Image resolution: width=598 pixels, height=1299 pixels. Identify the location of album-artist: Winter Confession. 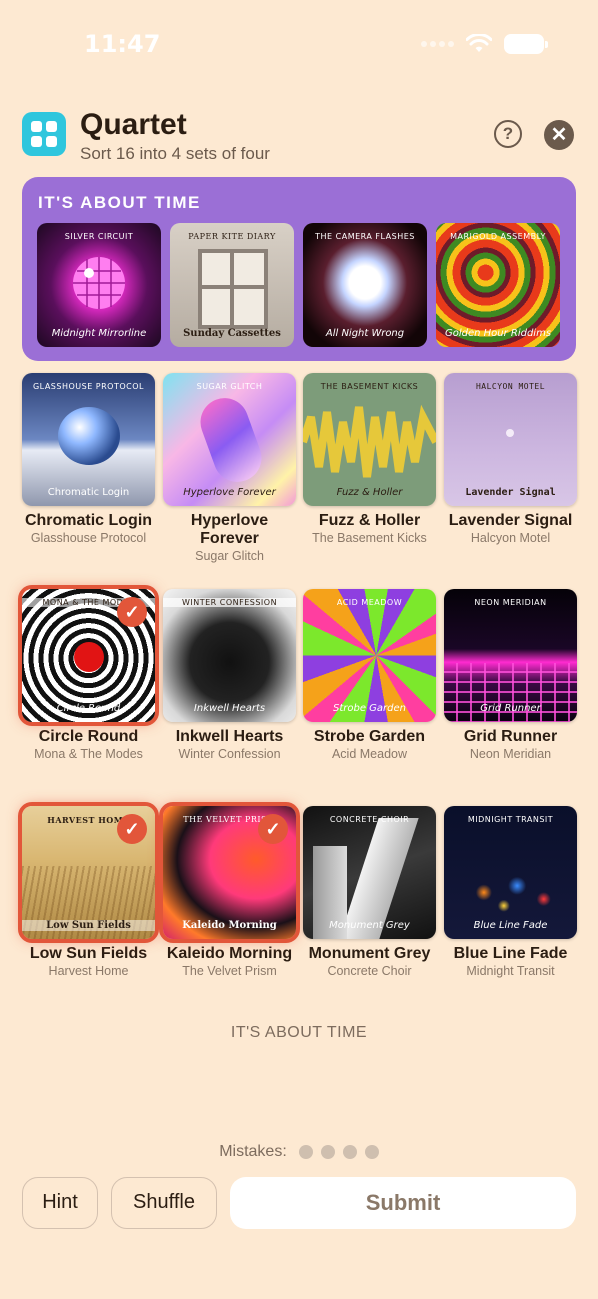
(229, 754).